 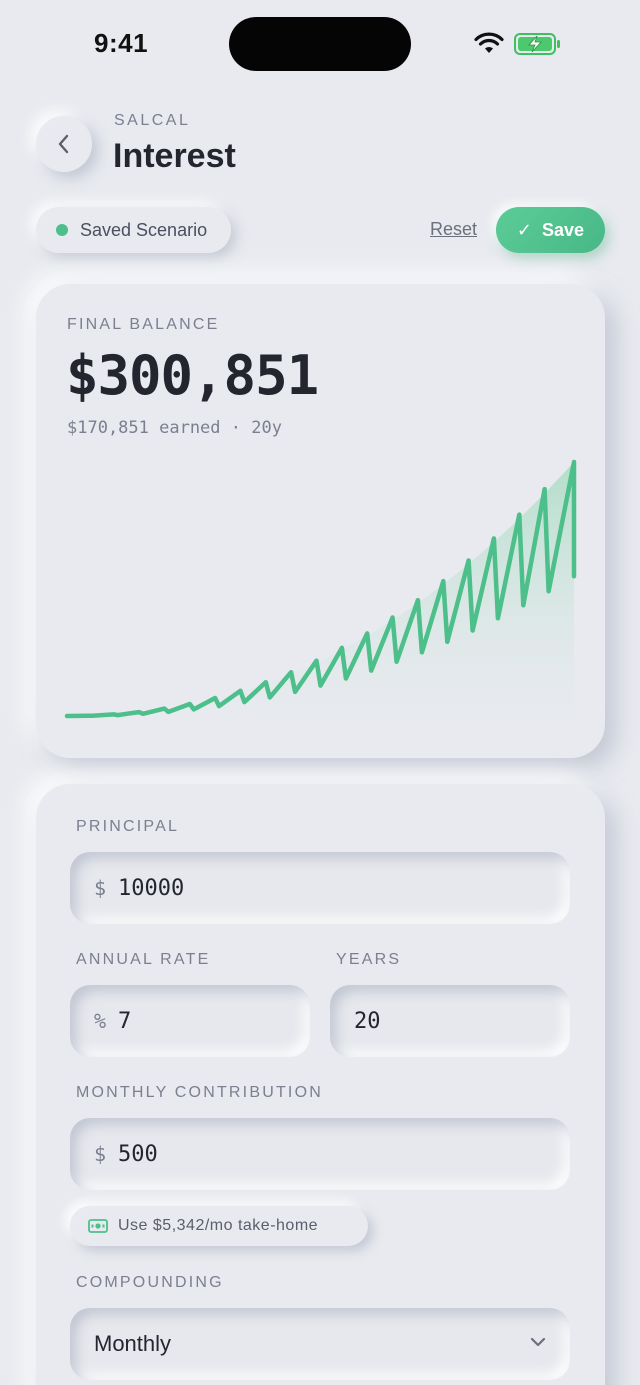 I want to click on chevron-down-icon, so click(x=538, y=1342).